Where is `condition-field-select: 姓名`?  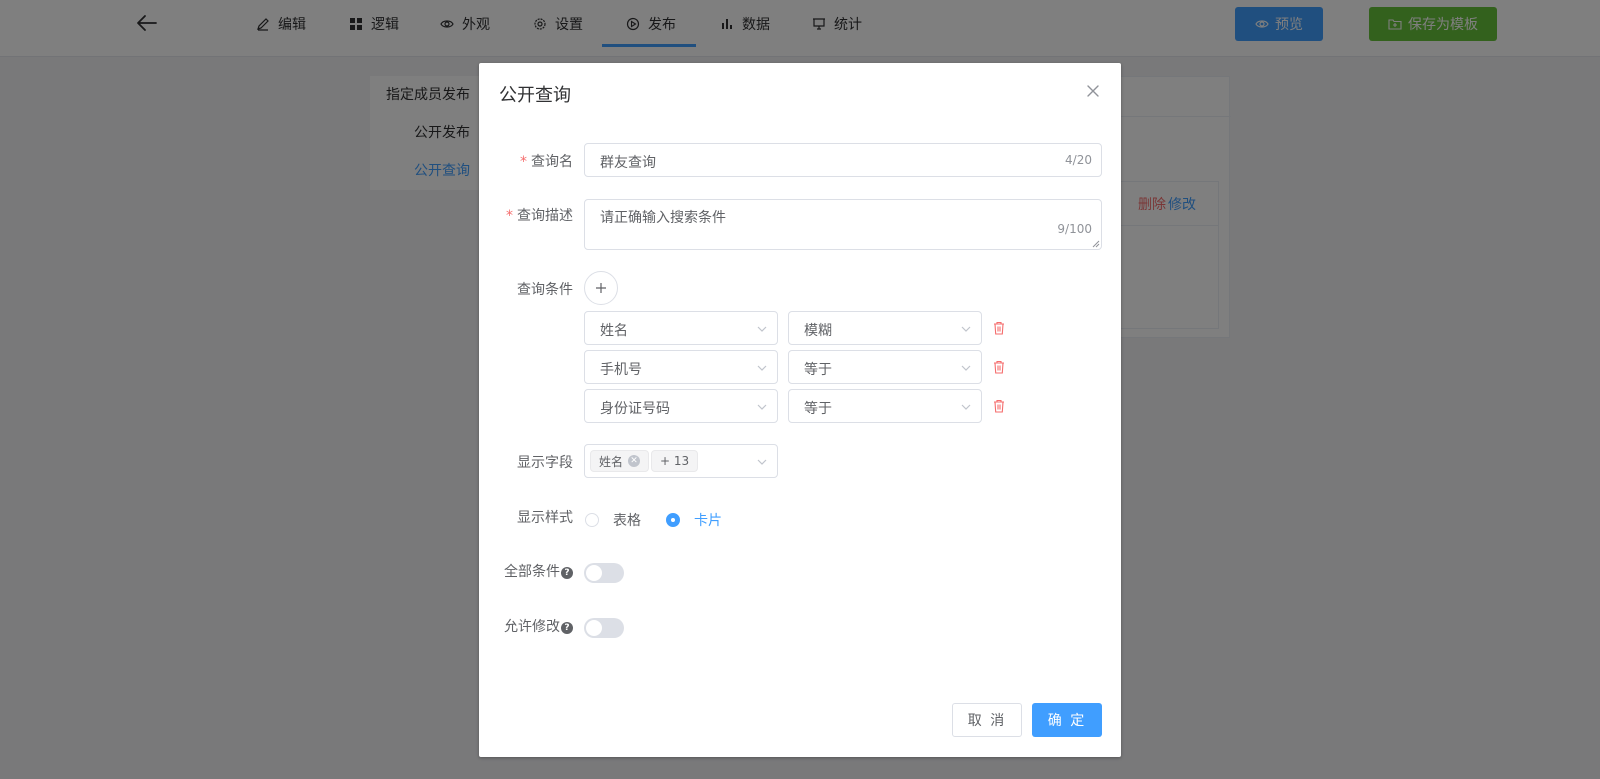
condition-field-select: 姓名 is located at coordinates (681, 328).